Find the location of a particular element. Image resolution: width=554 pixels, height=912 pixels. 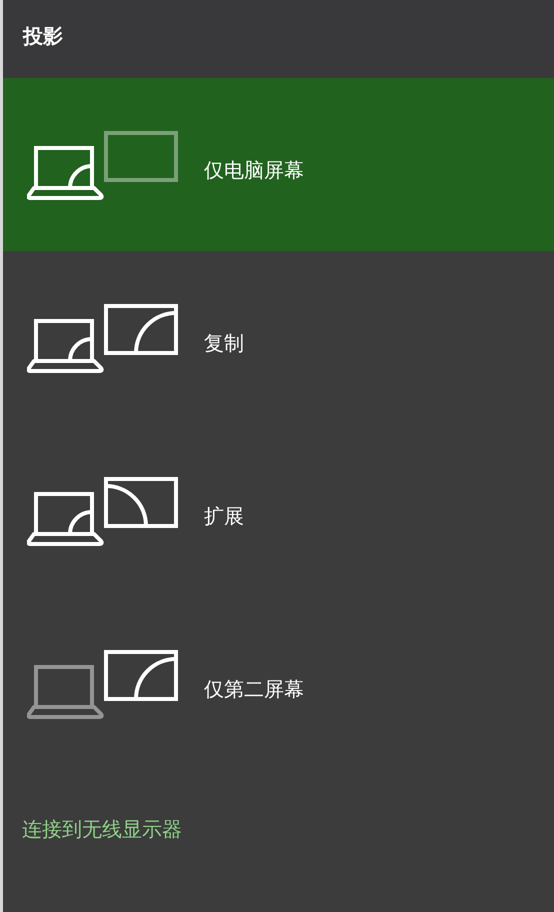

option-label: 扩展 is located at coordinates (224, 516).